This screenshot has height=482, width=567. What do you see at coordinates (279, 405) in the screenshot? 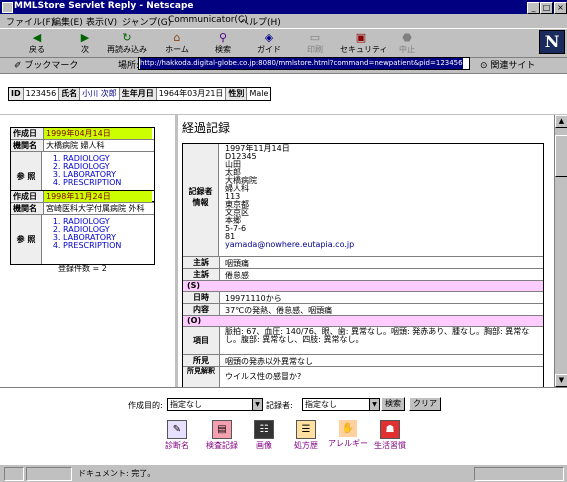
I see `recorder-label: 記録者:` at bounding box center [279, 405].